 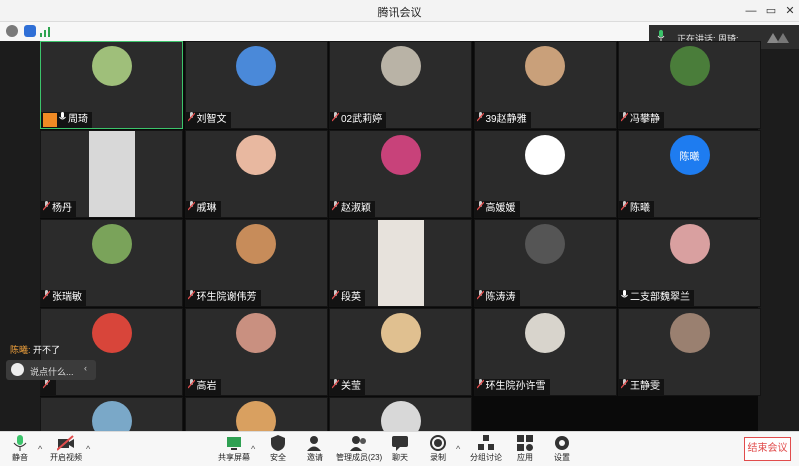 What do you see at coordinates (689, 155) in the screenshot?
I see `participant-avatar: 陈曦` at bounding box center [689, 155].